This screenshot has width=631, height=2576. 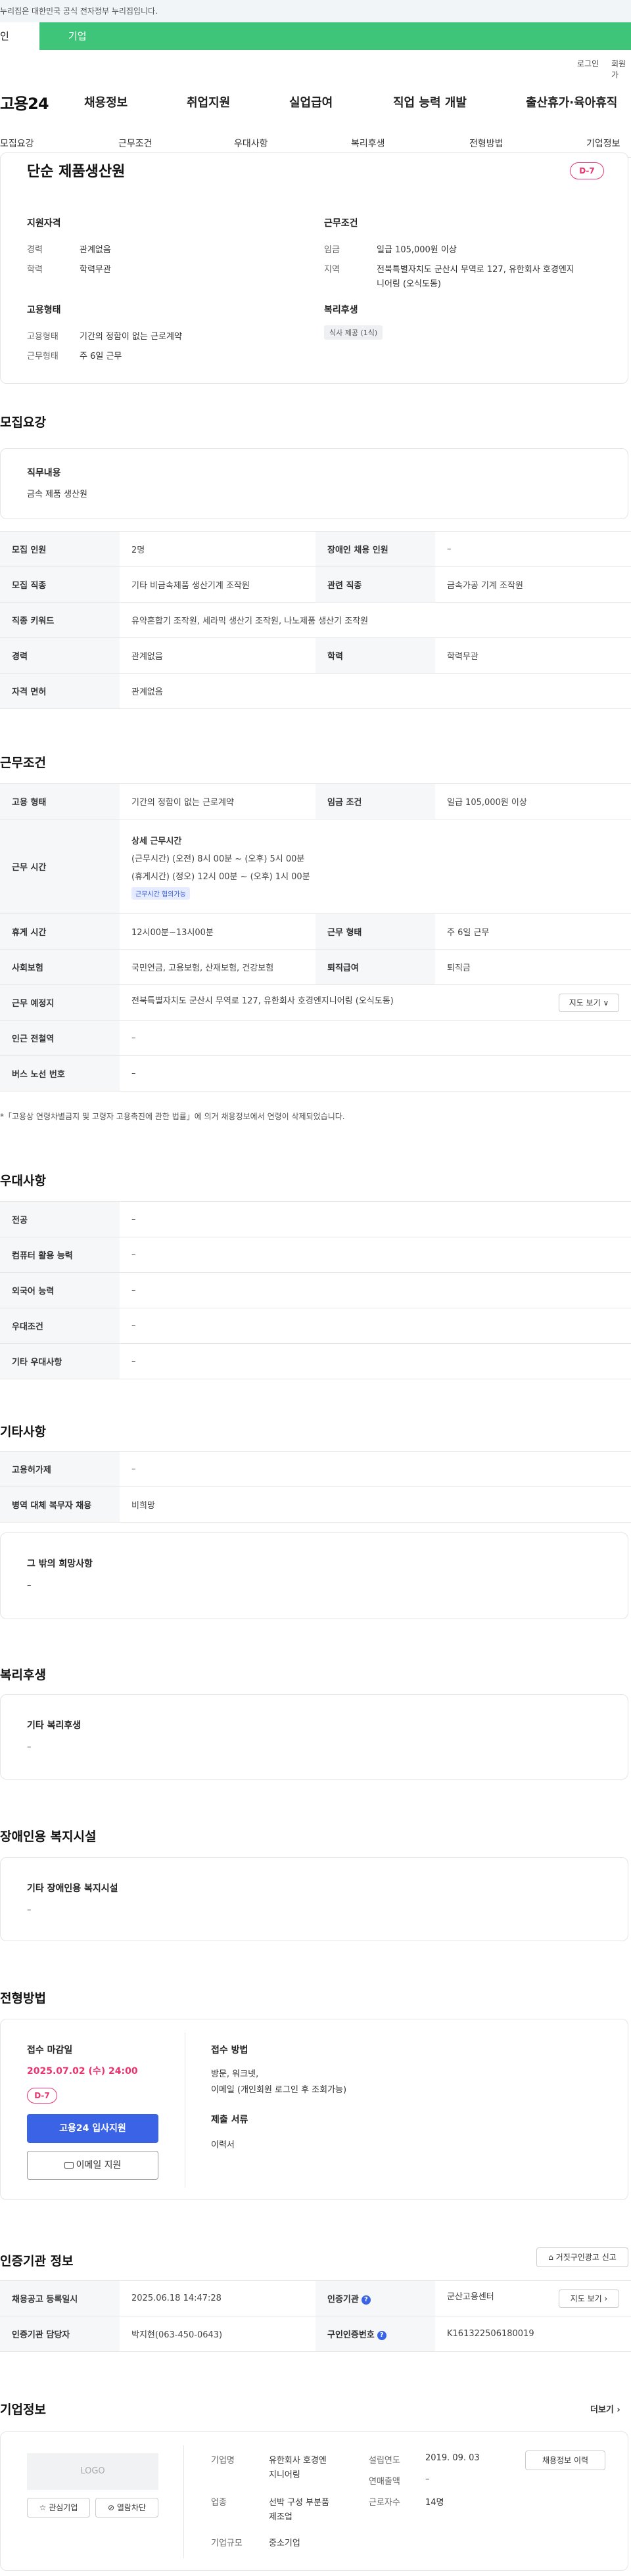 I want to click on pref-computer-label: 컴퓨터 활용 능력, so click(x=60, y=1255).